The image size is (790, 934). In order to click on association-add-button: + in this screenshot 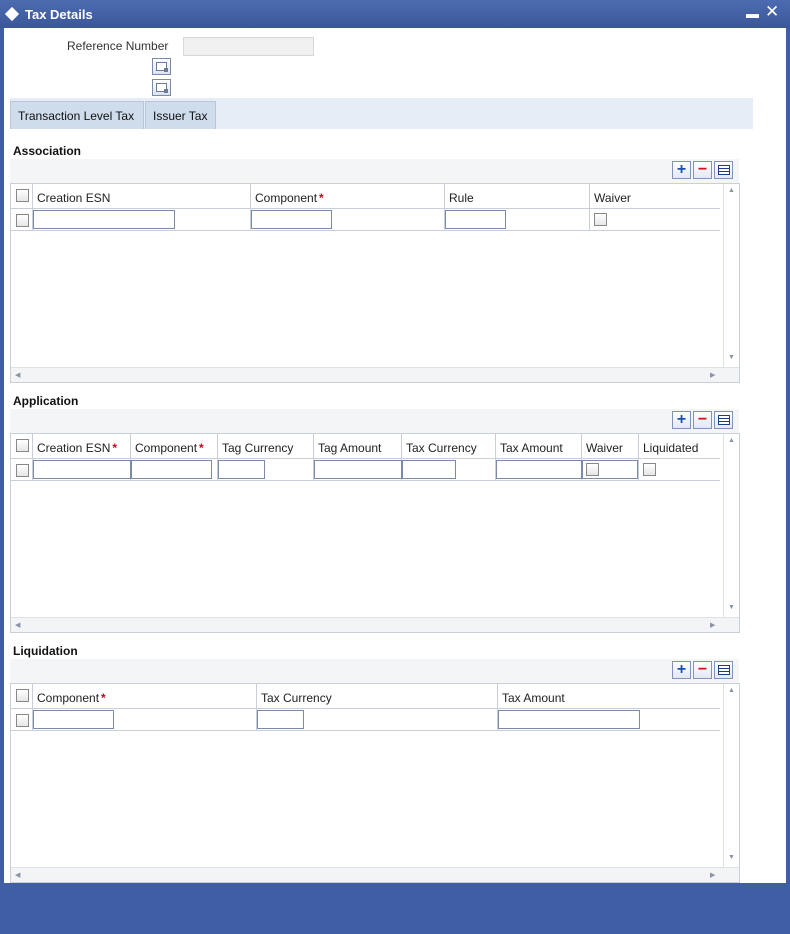, I will do `click(681, 170)`.